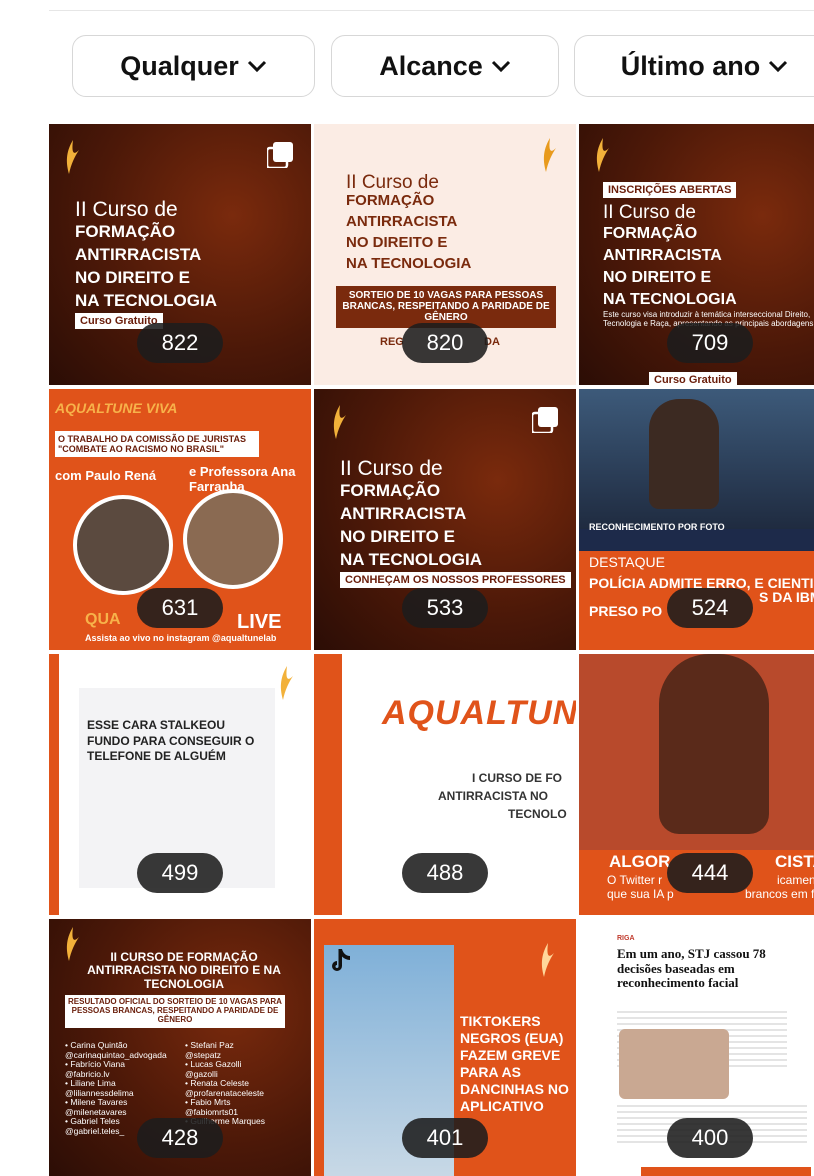  I want to click on filter-chip-period: Último ano, so click(694, 66).